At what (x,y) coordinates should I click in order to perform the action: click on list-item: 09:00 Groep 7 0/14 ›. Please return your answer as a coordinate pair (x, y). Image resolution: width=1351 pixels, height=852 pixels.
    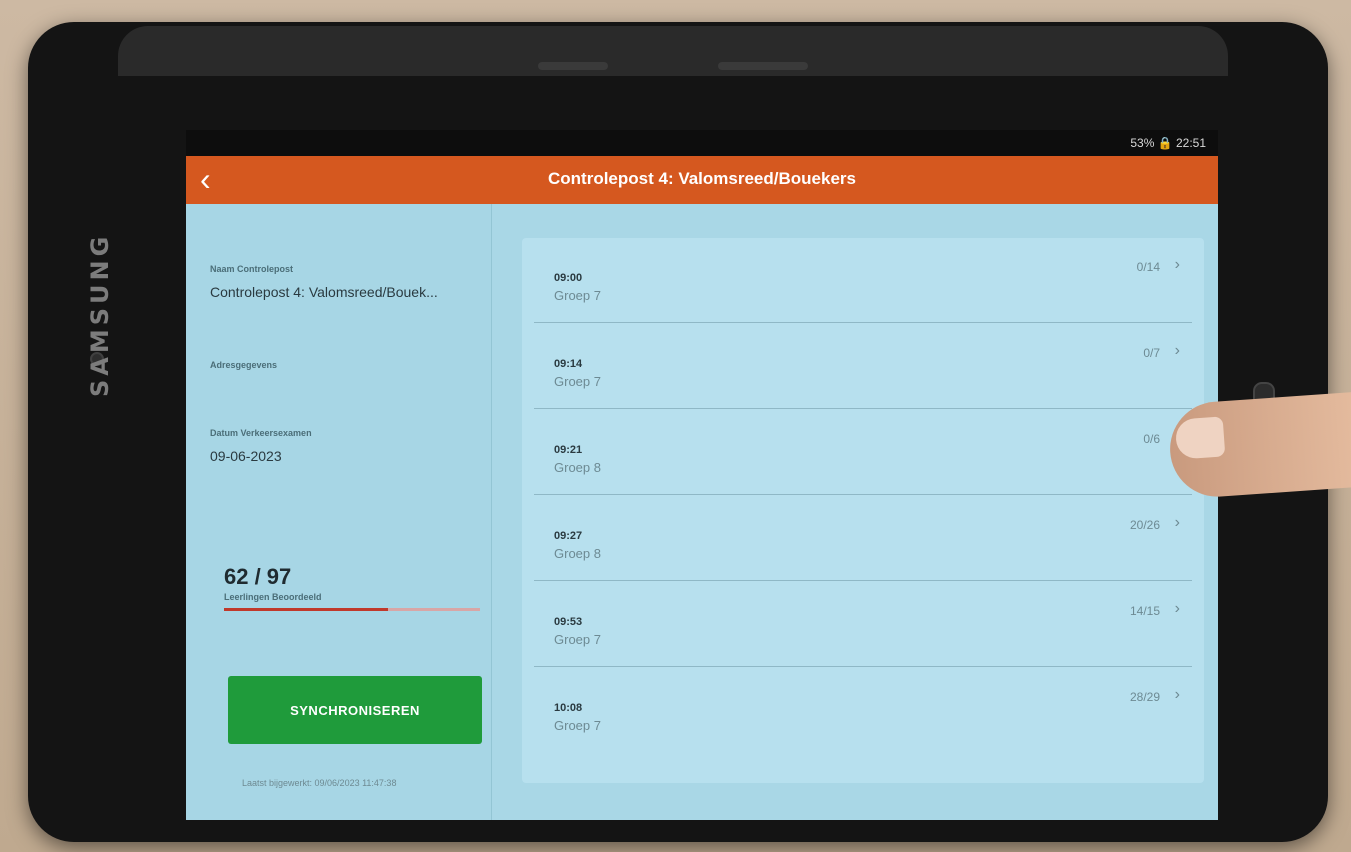
    Looking at the image, I should click on (863, 280).